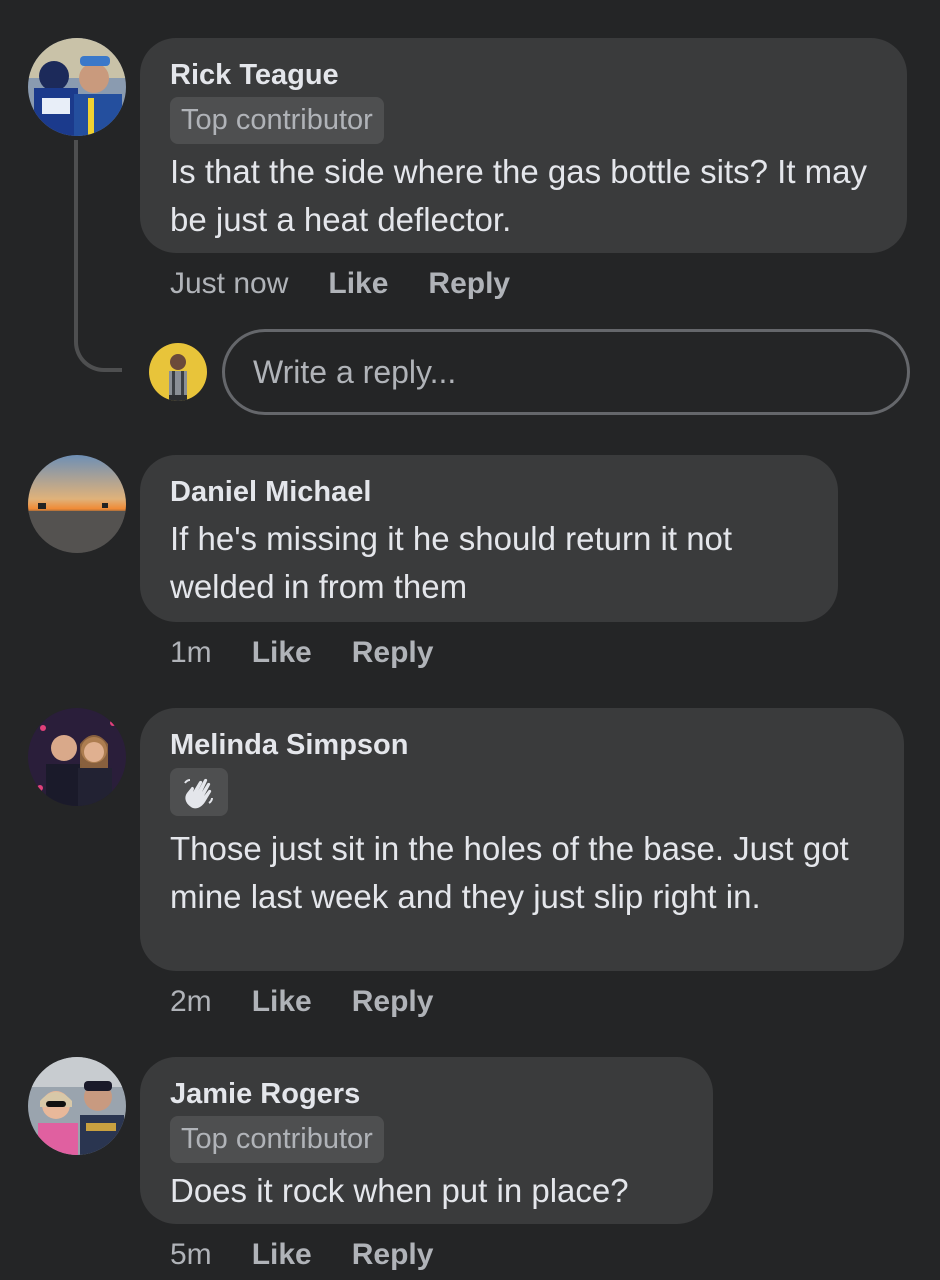  What do you see at coordinates (178, 372) in the screenshot?
I see `current-user-avatar` at bounding box center [178, 372].